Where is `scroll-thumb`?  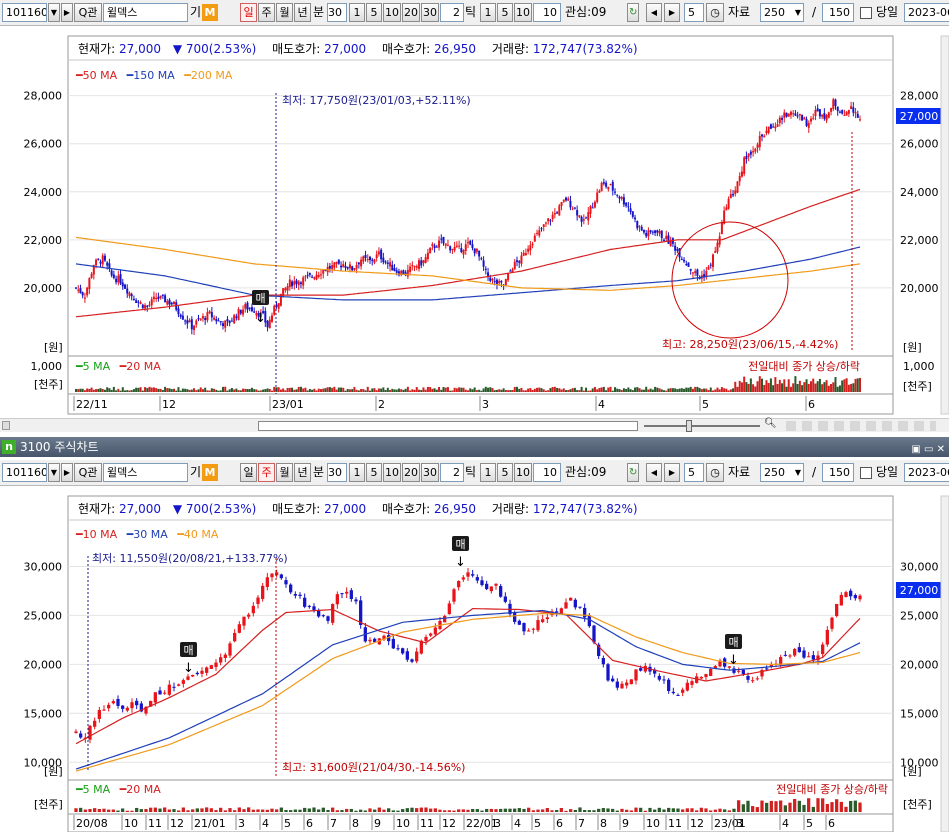
scroll-thumb is located at coordinates (448, 426).